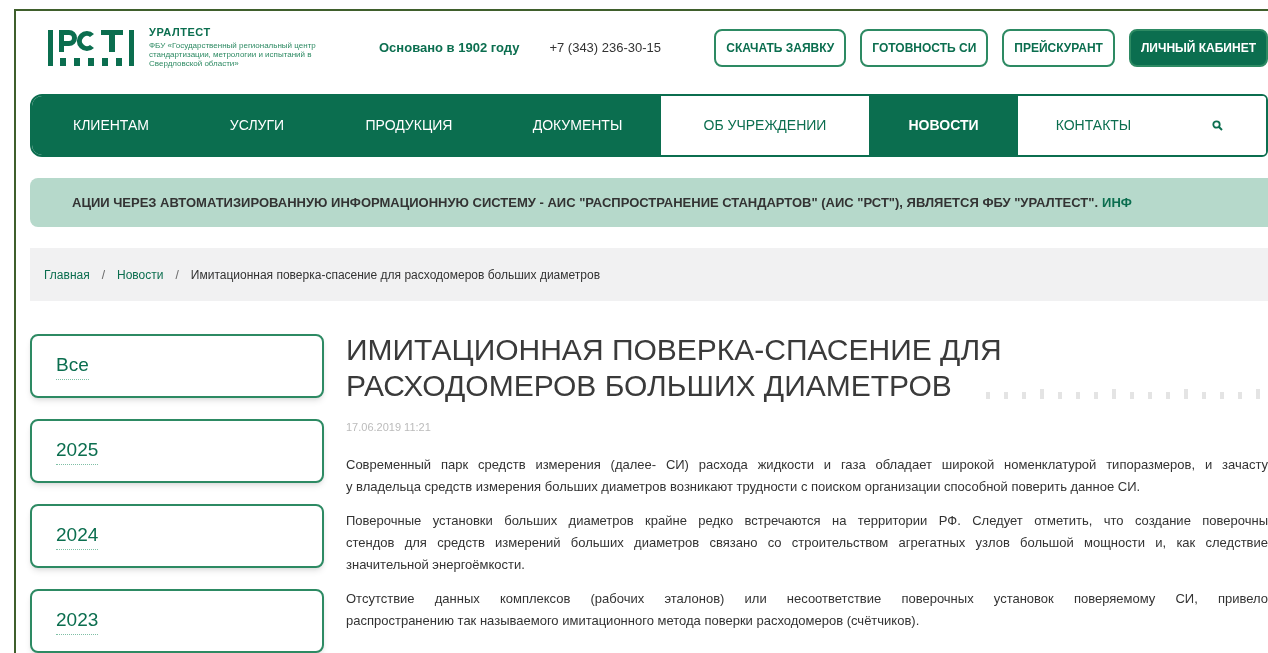 The height and width of the screenshot is (653, 1268). What do you see at coordinates (780, 47) in the screenshot?
I see `header-button: СКАЧАТЬ ЗАЯВКУ` at bounding box center [780, 47].